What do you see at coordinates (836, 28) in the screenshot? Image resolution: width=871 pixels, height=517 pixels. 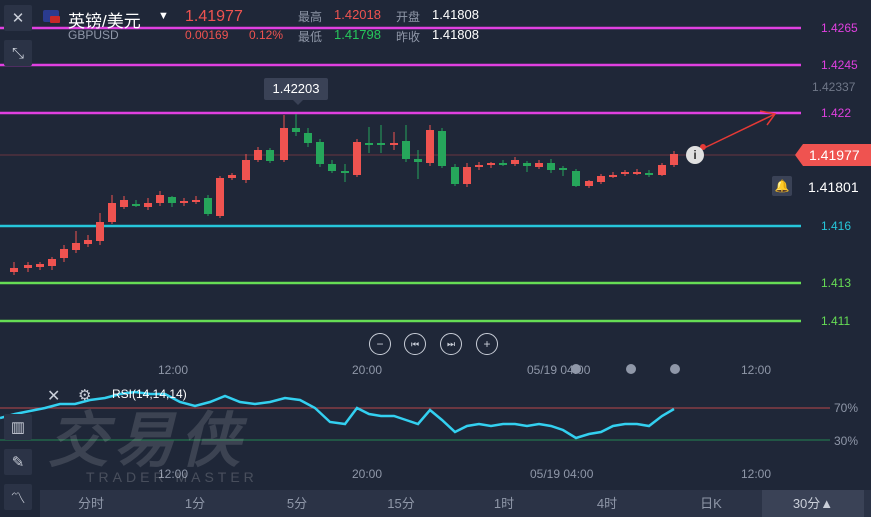 I see `level-tag-1: 1.4265` at bounding box center [836, 28].